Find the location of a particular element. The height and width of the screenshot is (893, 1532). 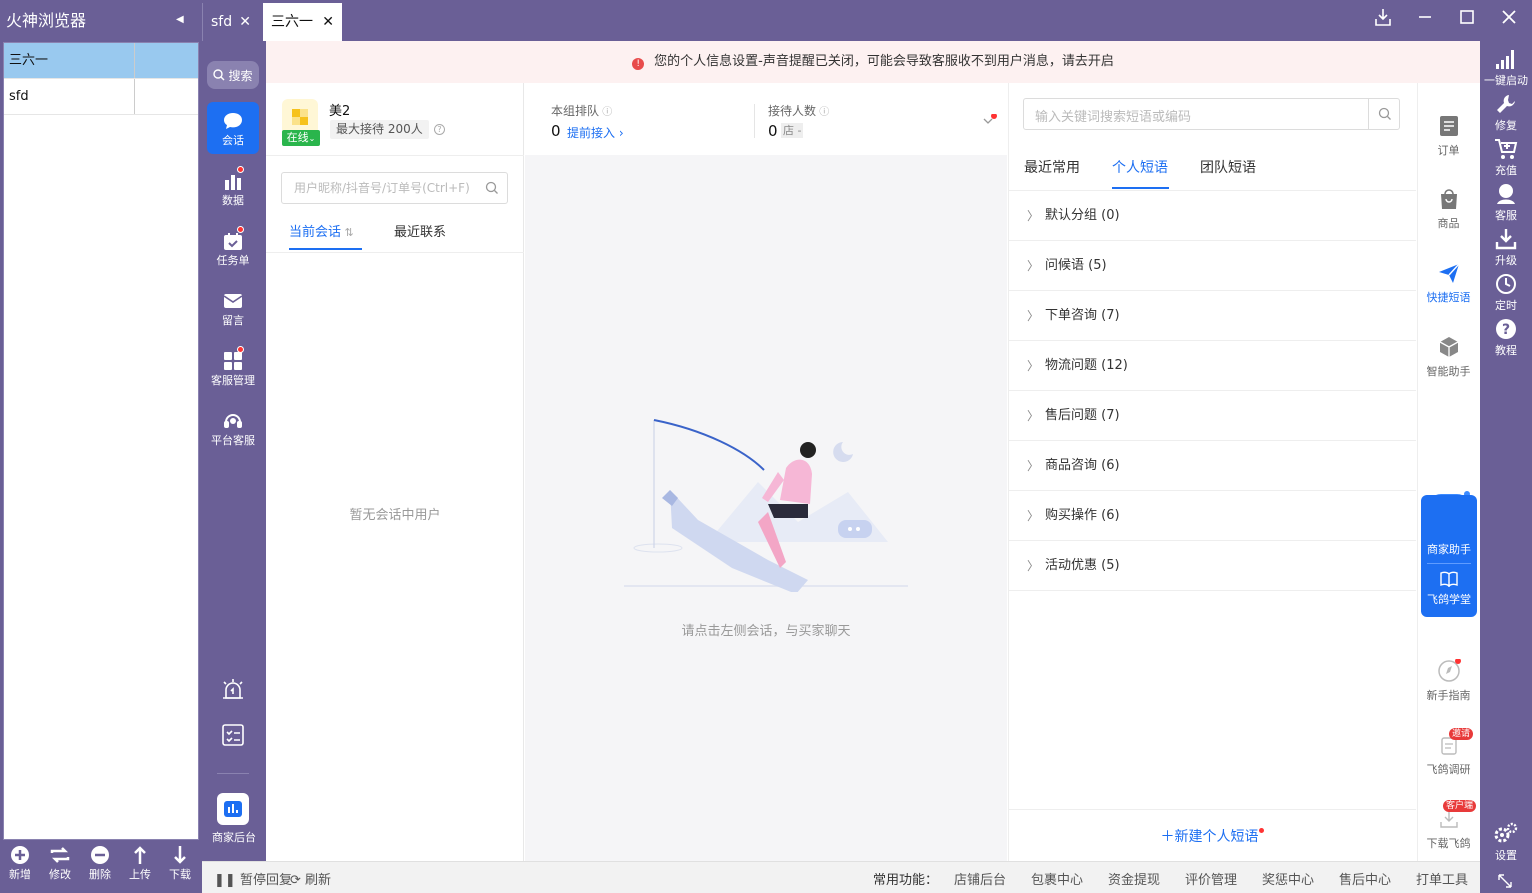

settings-button: 设置 is located at coordinates (1506, 842).